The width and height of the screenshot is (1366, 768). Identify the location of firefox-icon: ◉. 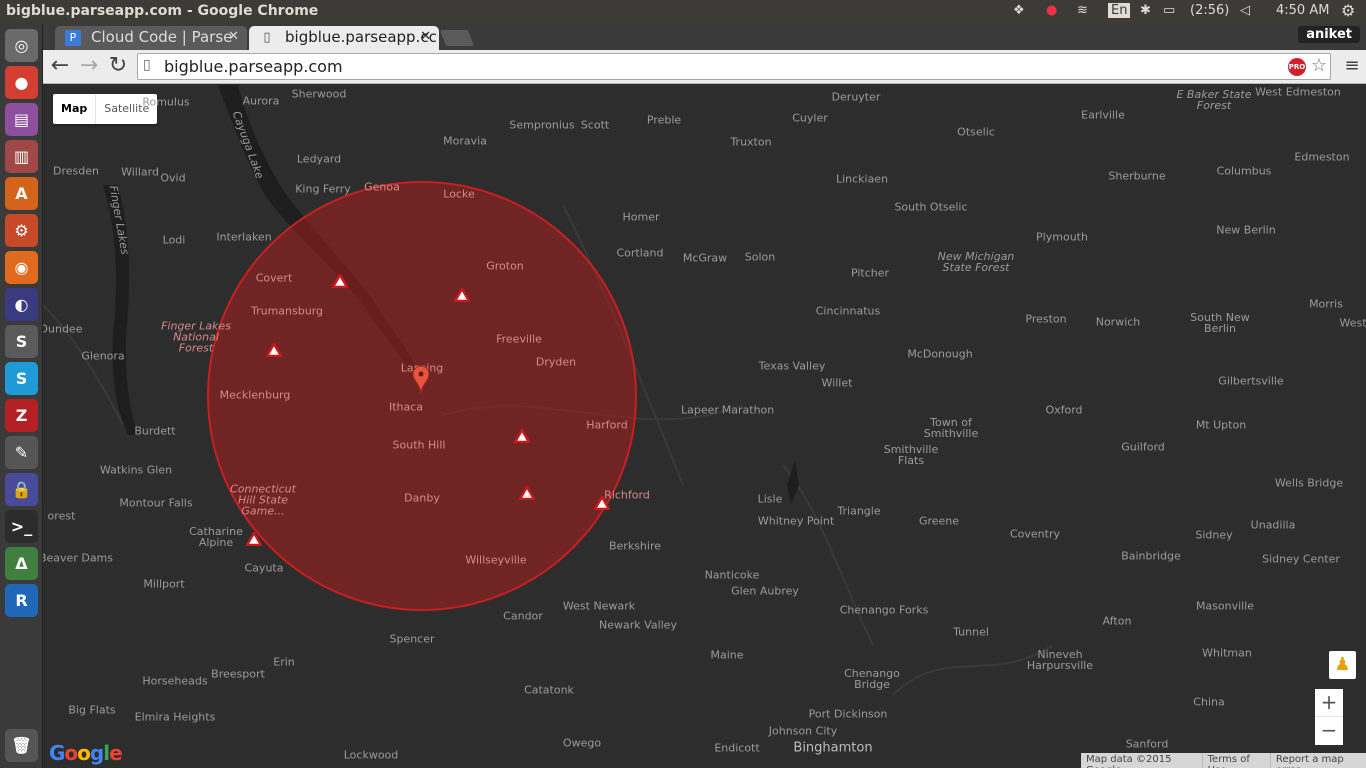
(21, 267).